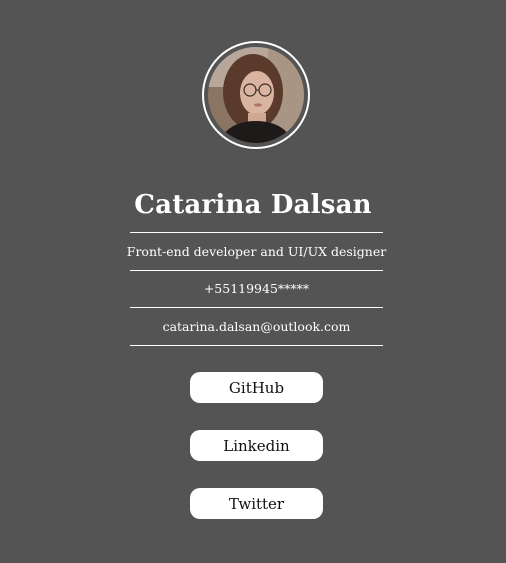  Describe the element at coordinates (256, 345) in the screenshot. I see `divider` at that location.